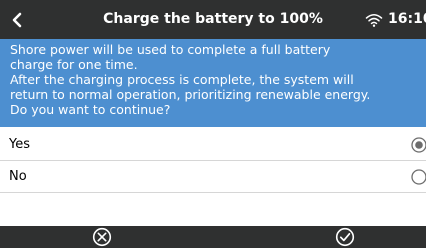 The image size is (426, 248). I want to click on page-title: Charge the battery to 100%, so click(213, 19).